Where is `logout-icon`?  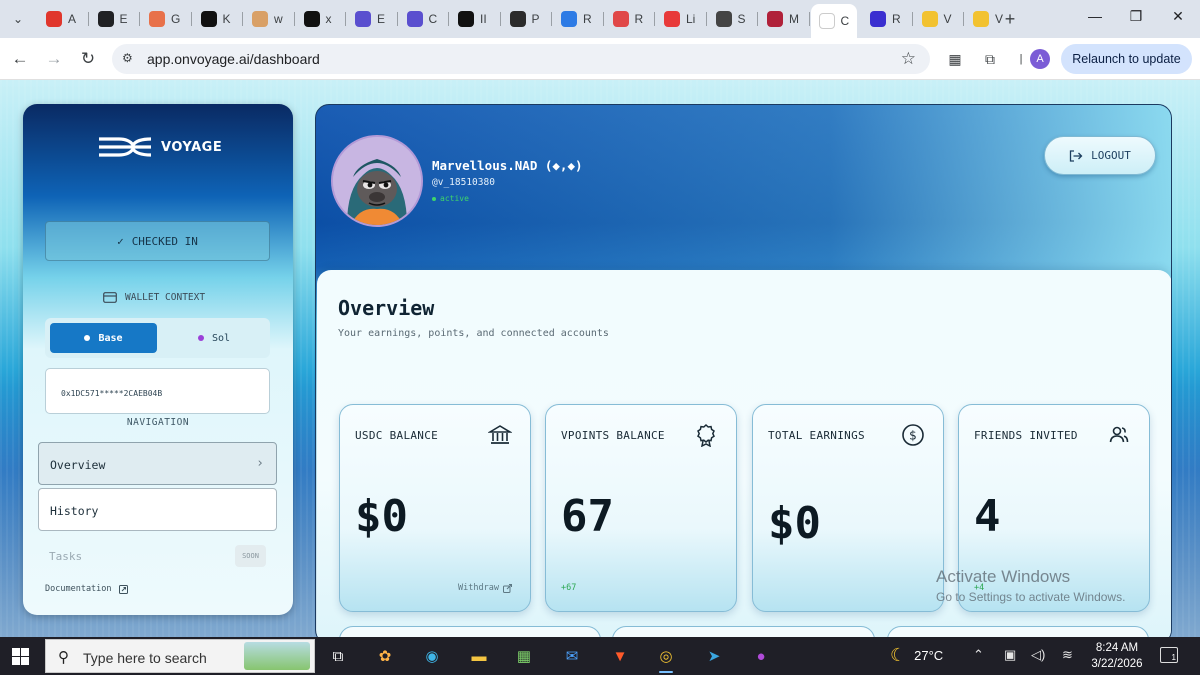 logout-icon is located at coordinates (1076, 155).